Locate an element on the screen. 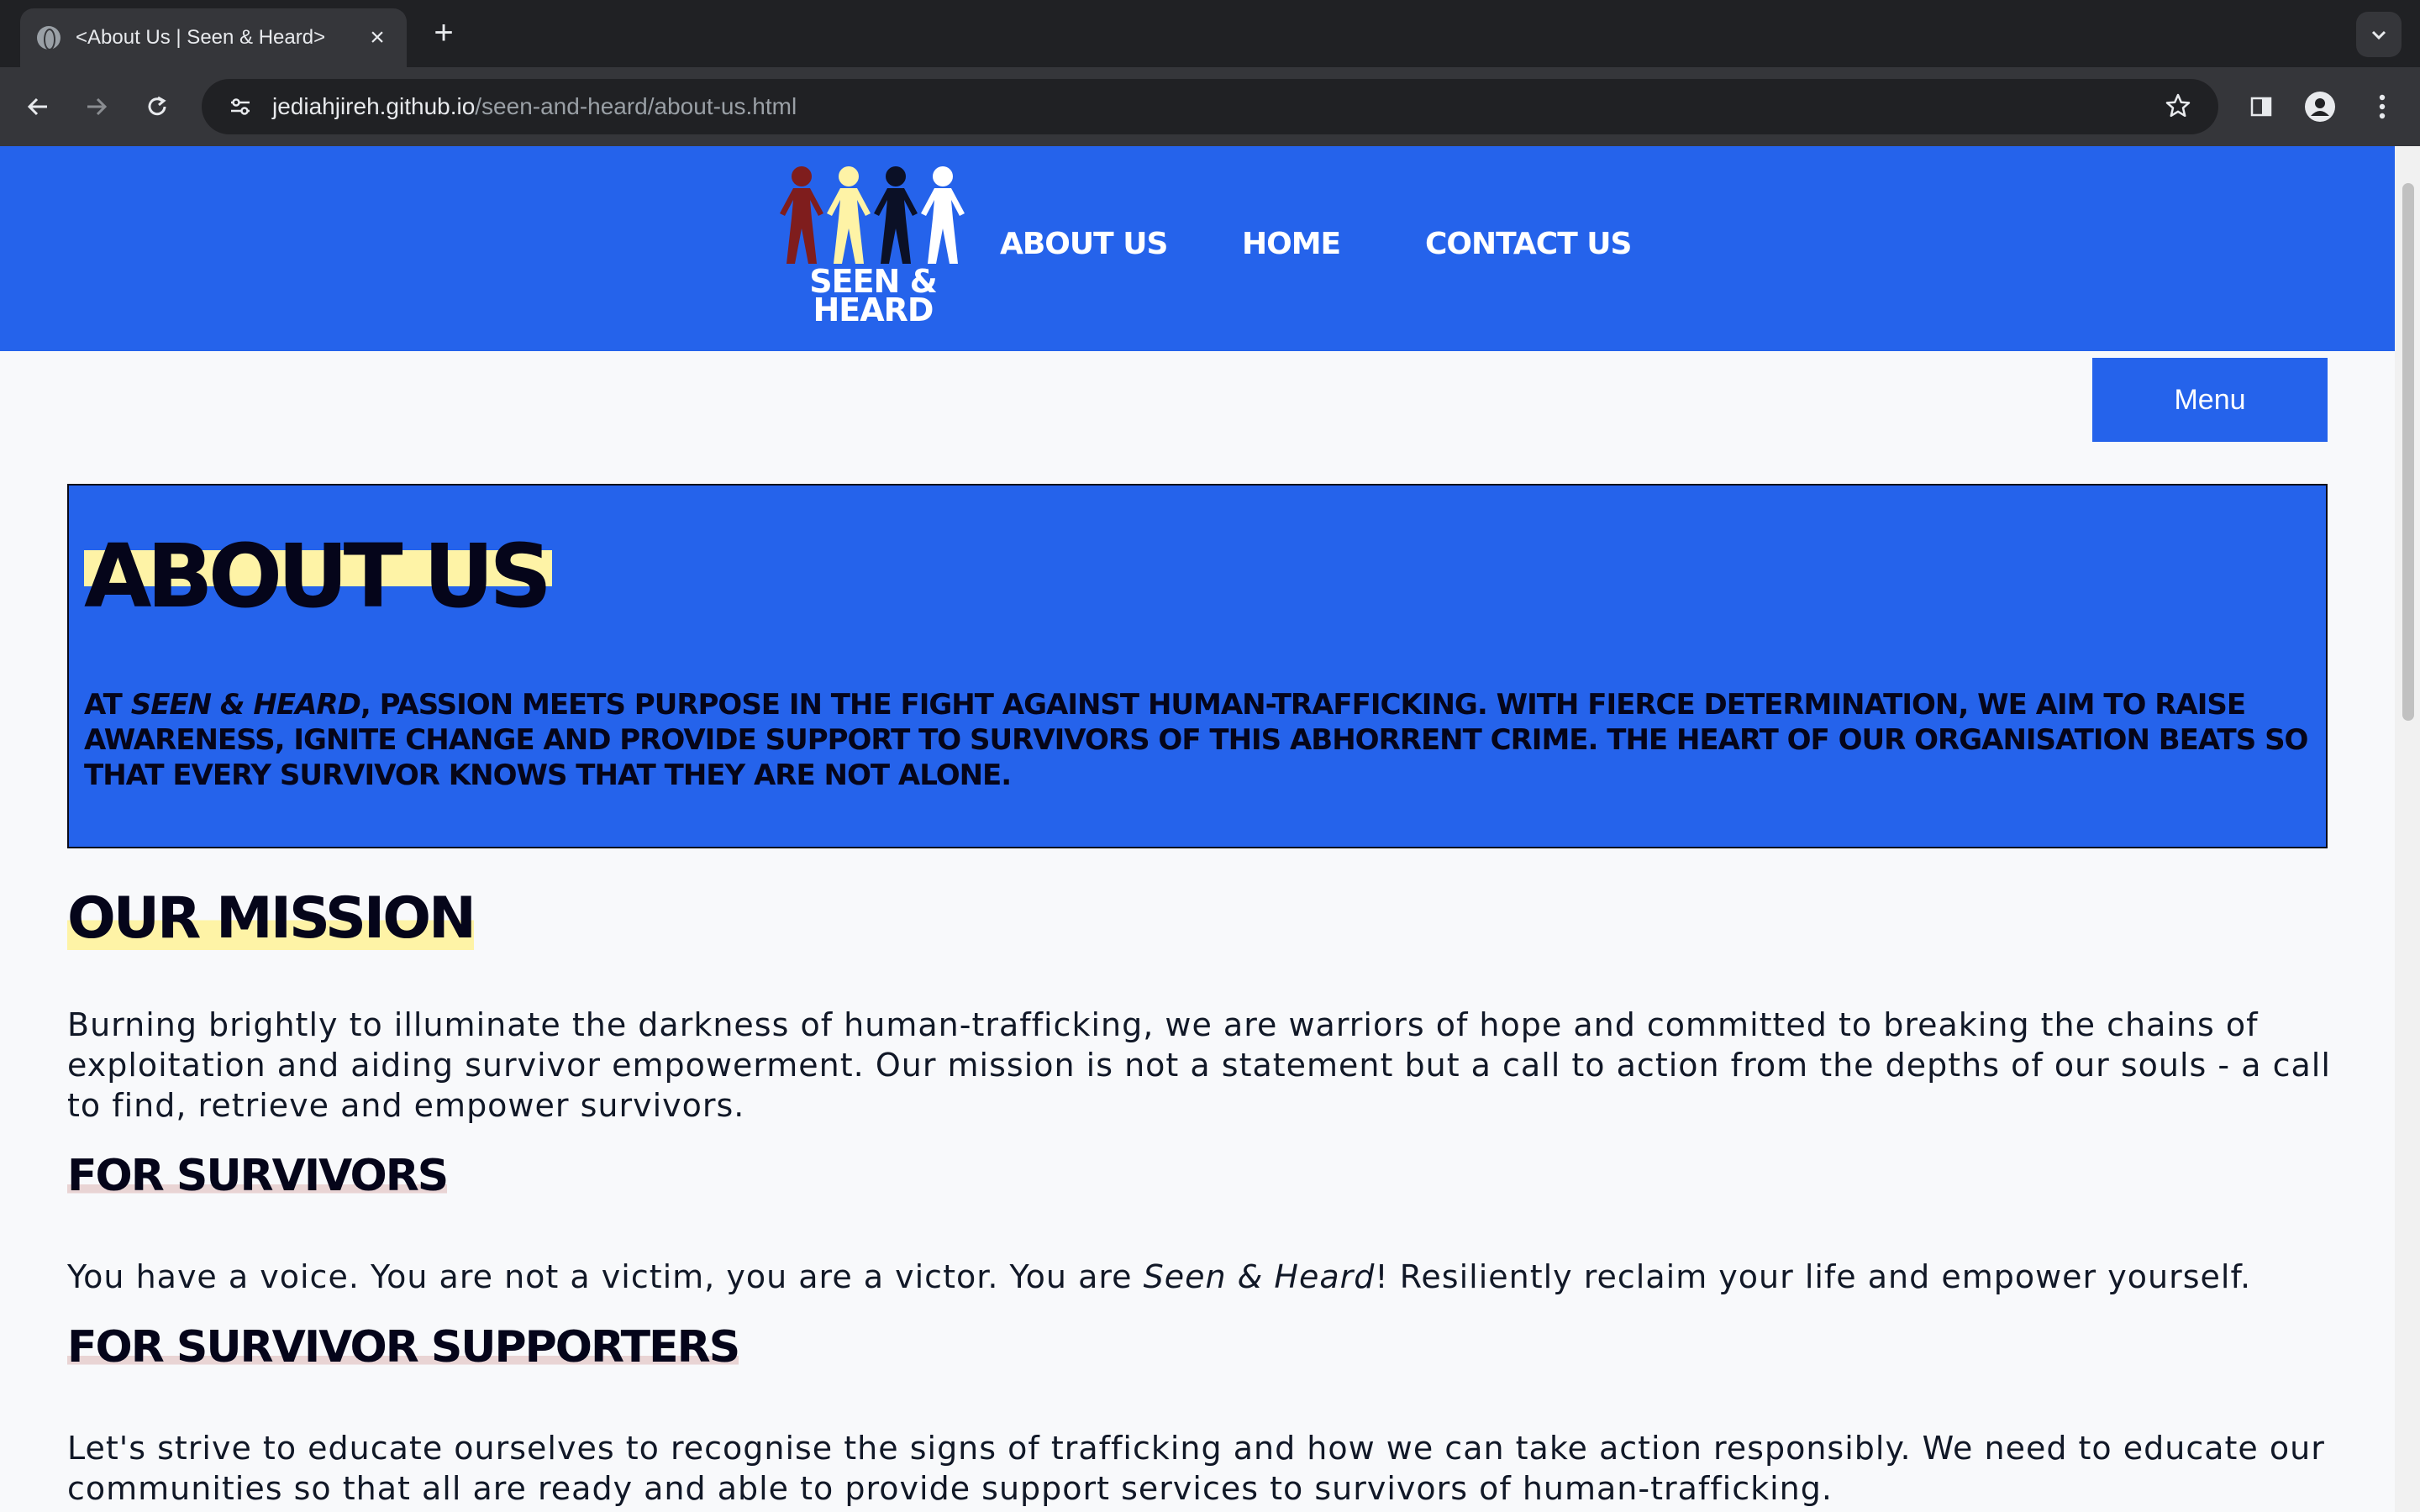 The height and width of the screenshot is (1512, 2420). browser-tab: <About Us | Seen & Heard> × is located at coordinates (214, 37).